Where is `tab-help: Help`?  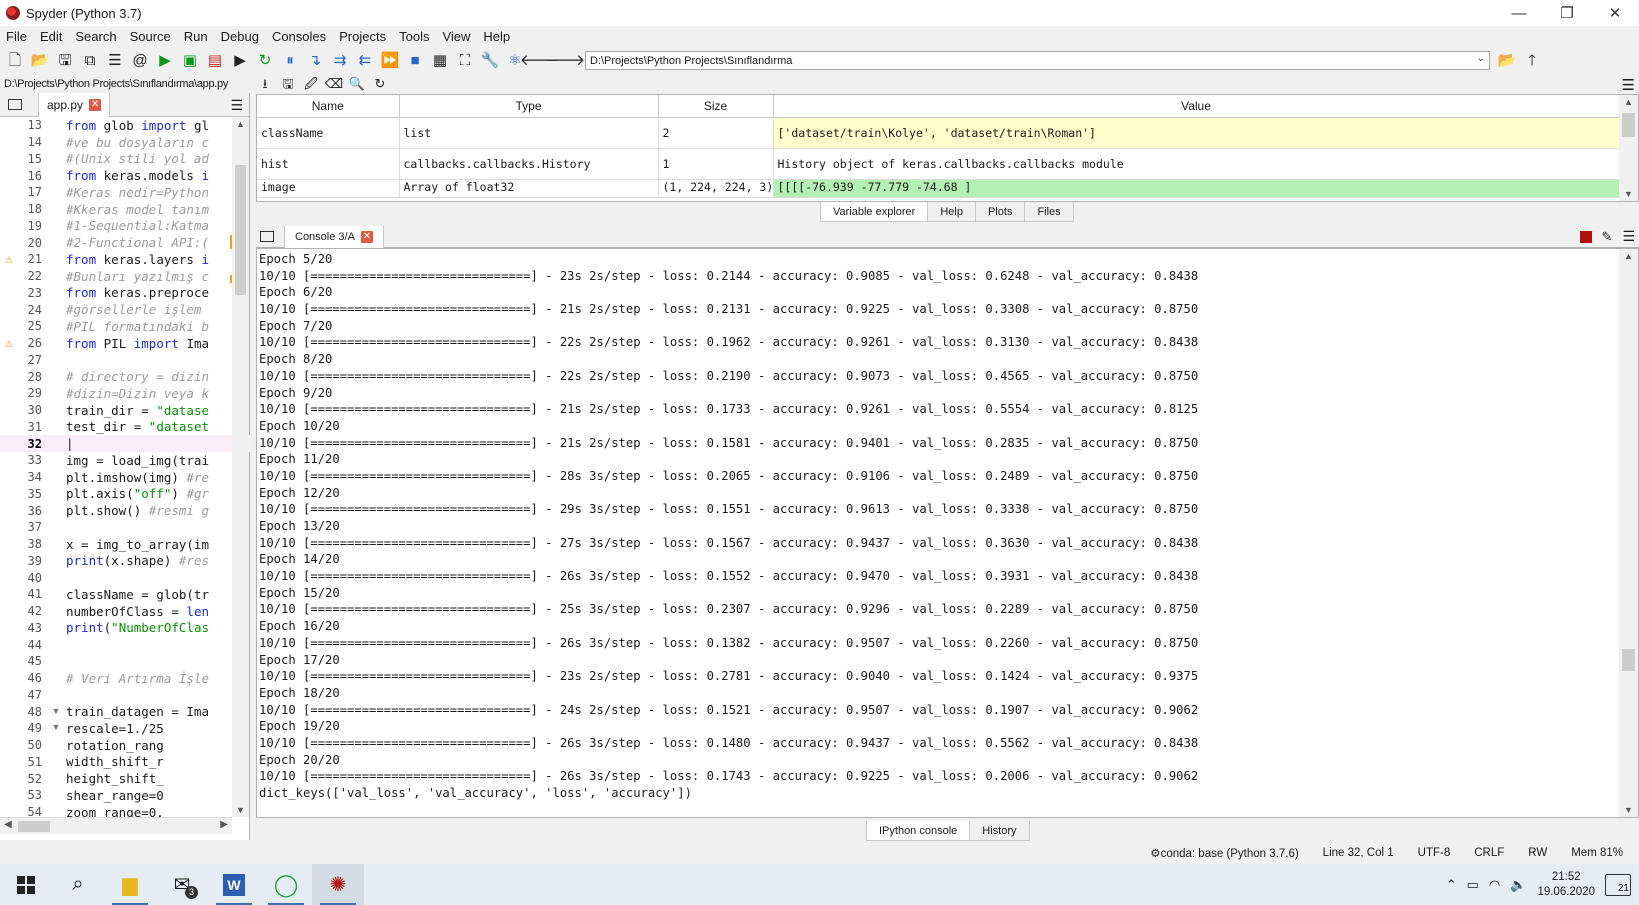 tab-help: Help is located at coordinates (951, 212).